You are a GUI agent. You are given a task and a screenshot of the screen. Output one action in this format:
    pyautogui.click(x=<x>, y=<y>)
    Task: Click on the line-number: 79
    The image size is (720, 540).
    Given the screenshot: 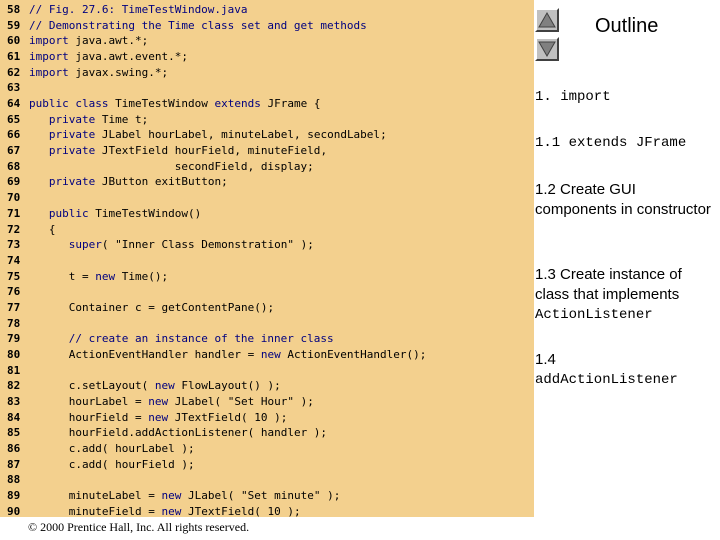 What is the action you would take?
    pyautogui.click(x=14, y=339)
    